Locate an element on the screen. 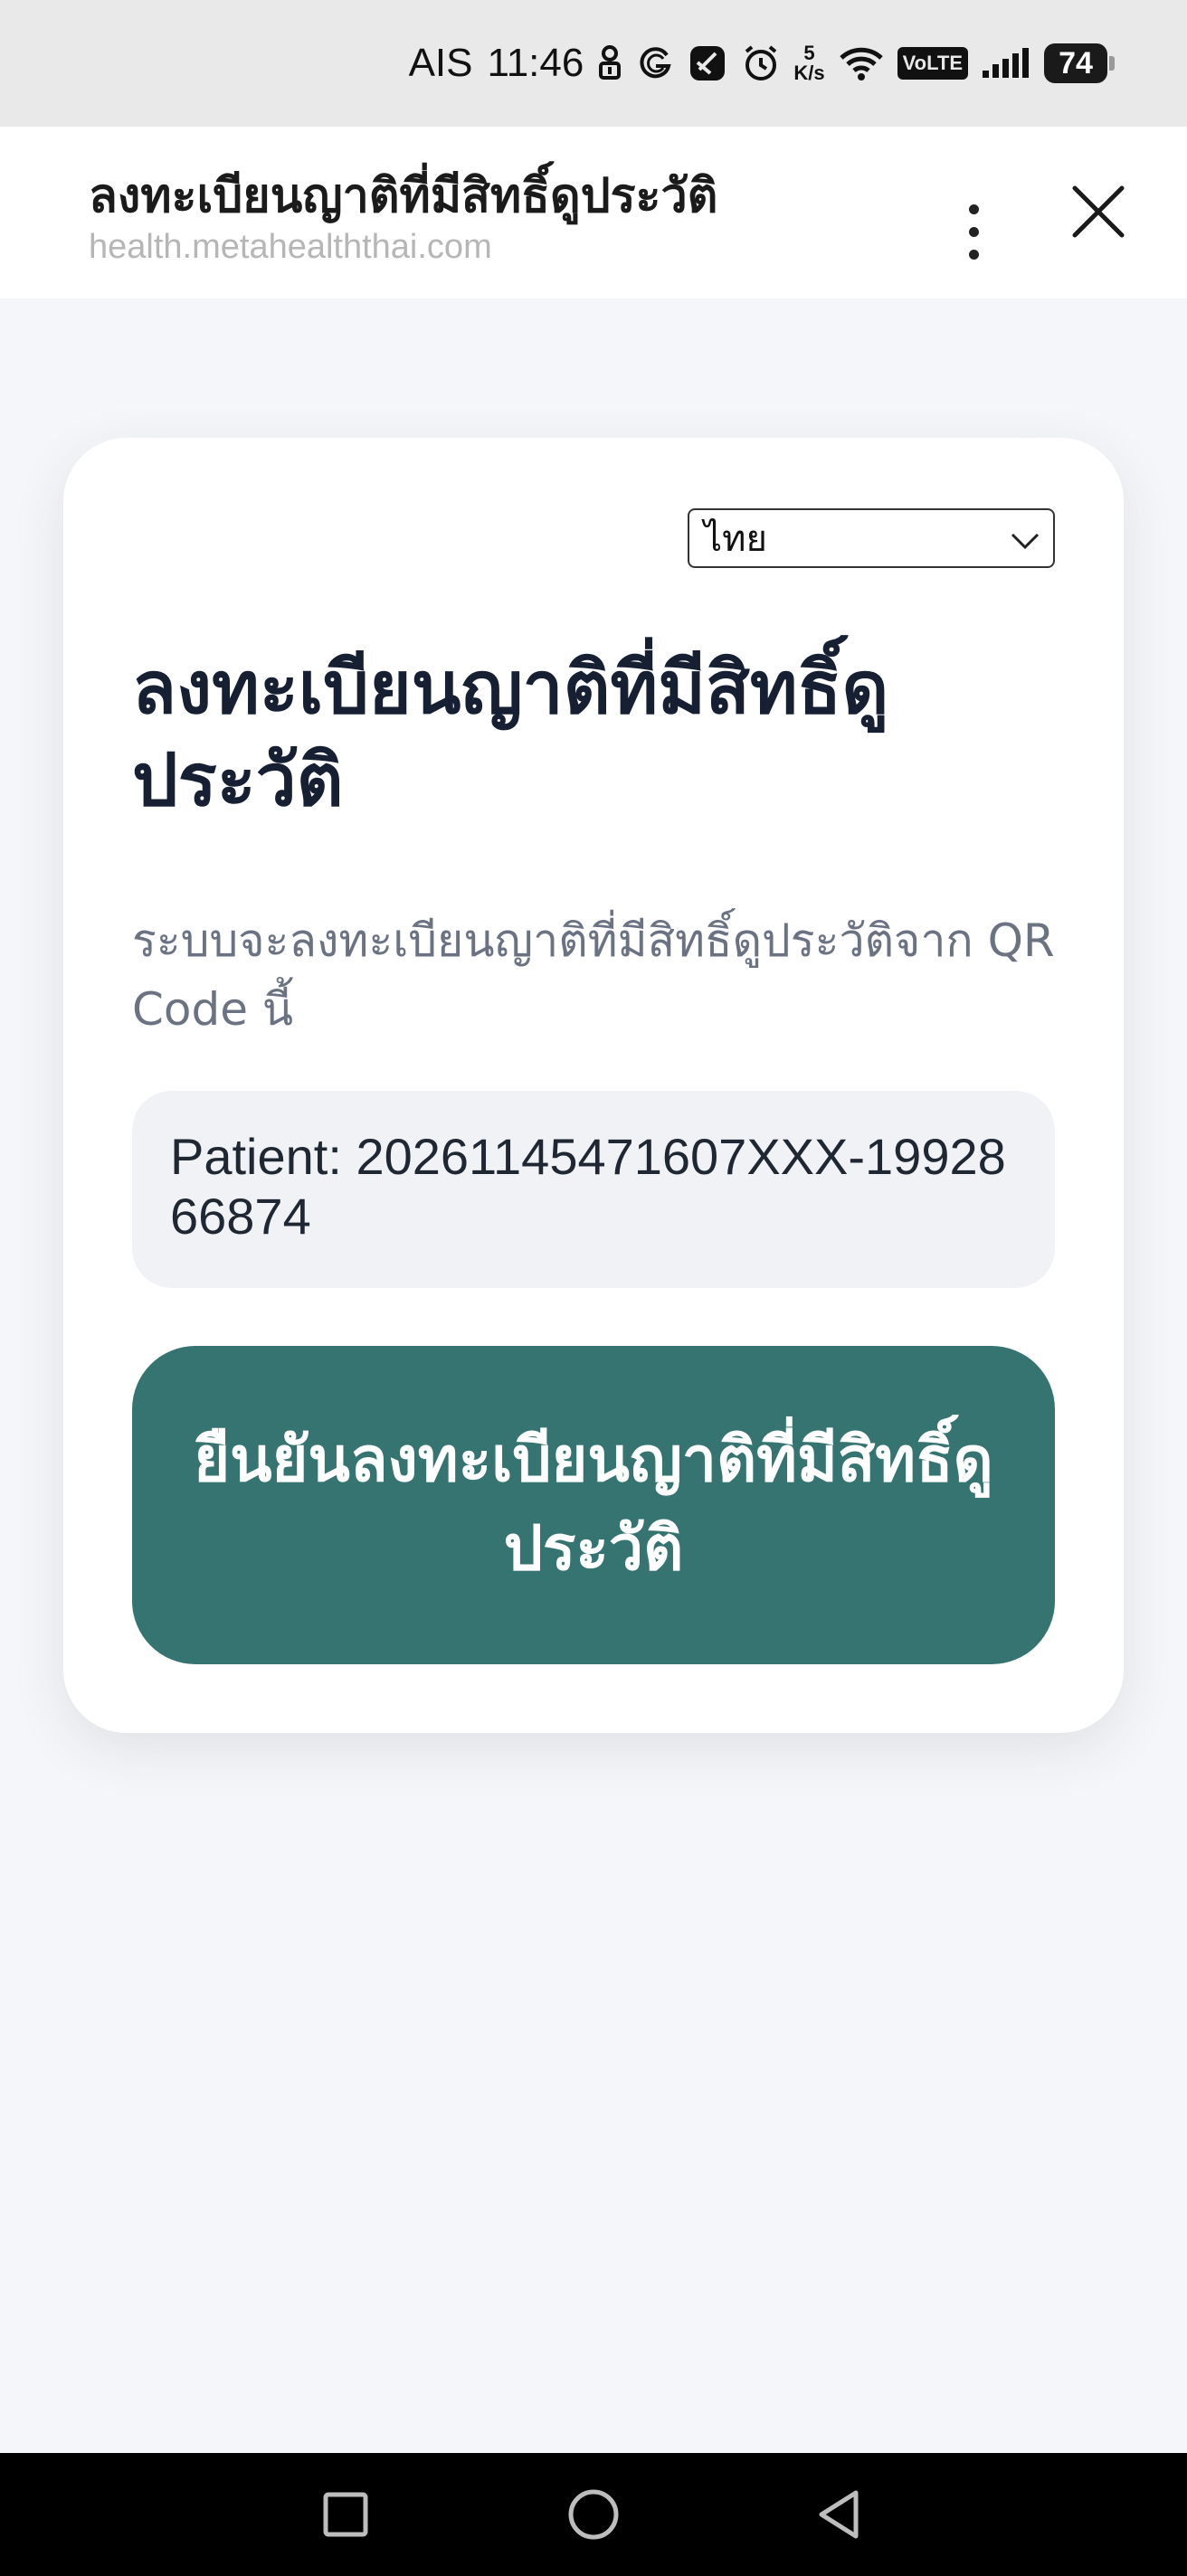 The height and width of the screenshot is (2576, 1187). net-speed-indicator: 5 K/s is located at coordinates (809, 63).